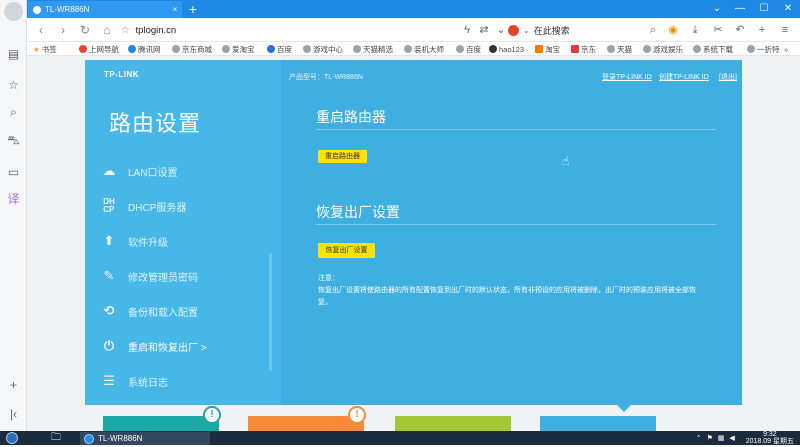  I want to click on game-icon: ◉, so click(673, 30).